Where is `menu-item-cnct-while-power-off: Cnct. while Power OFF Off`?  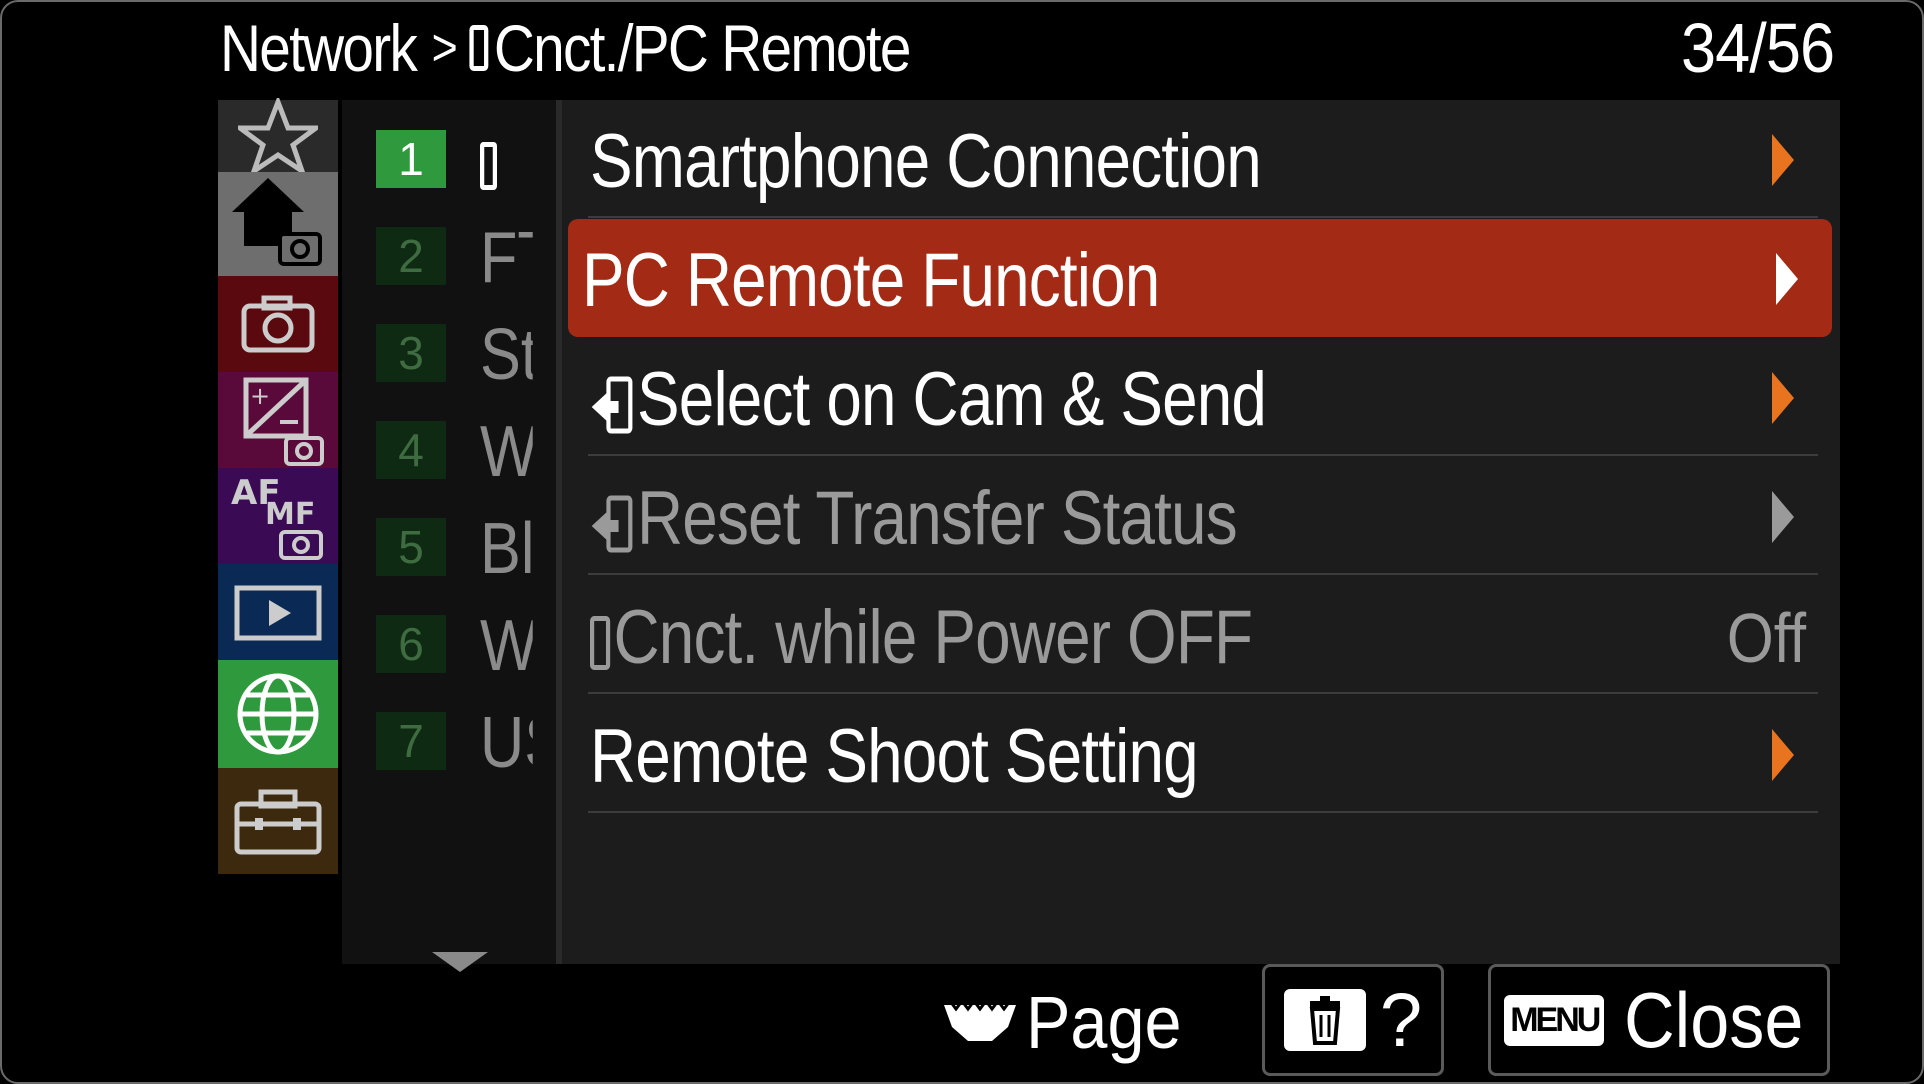
menu-item-cnct-while-power-off: Cnct. while Power OFF Off is located at coordinates (1202, 635).